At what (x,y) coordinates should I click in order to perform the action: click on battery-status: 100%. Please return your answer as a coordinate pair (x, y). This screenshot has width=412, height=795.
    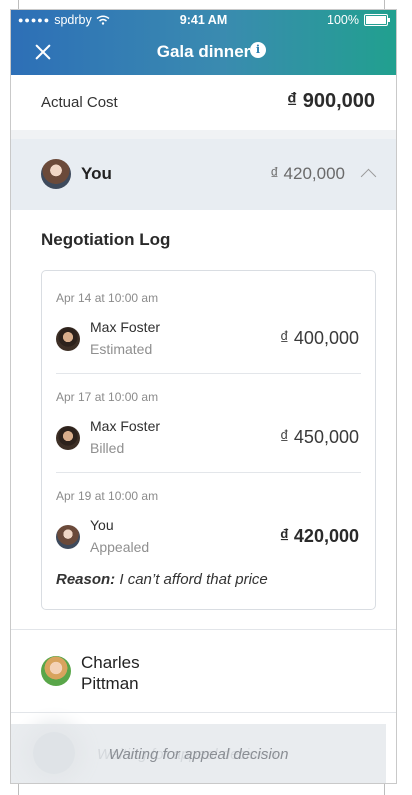
    Looking at the image, I should click on (358, 20).